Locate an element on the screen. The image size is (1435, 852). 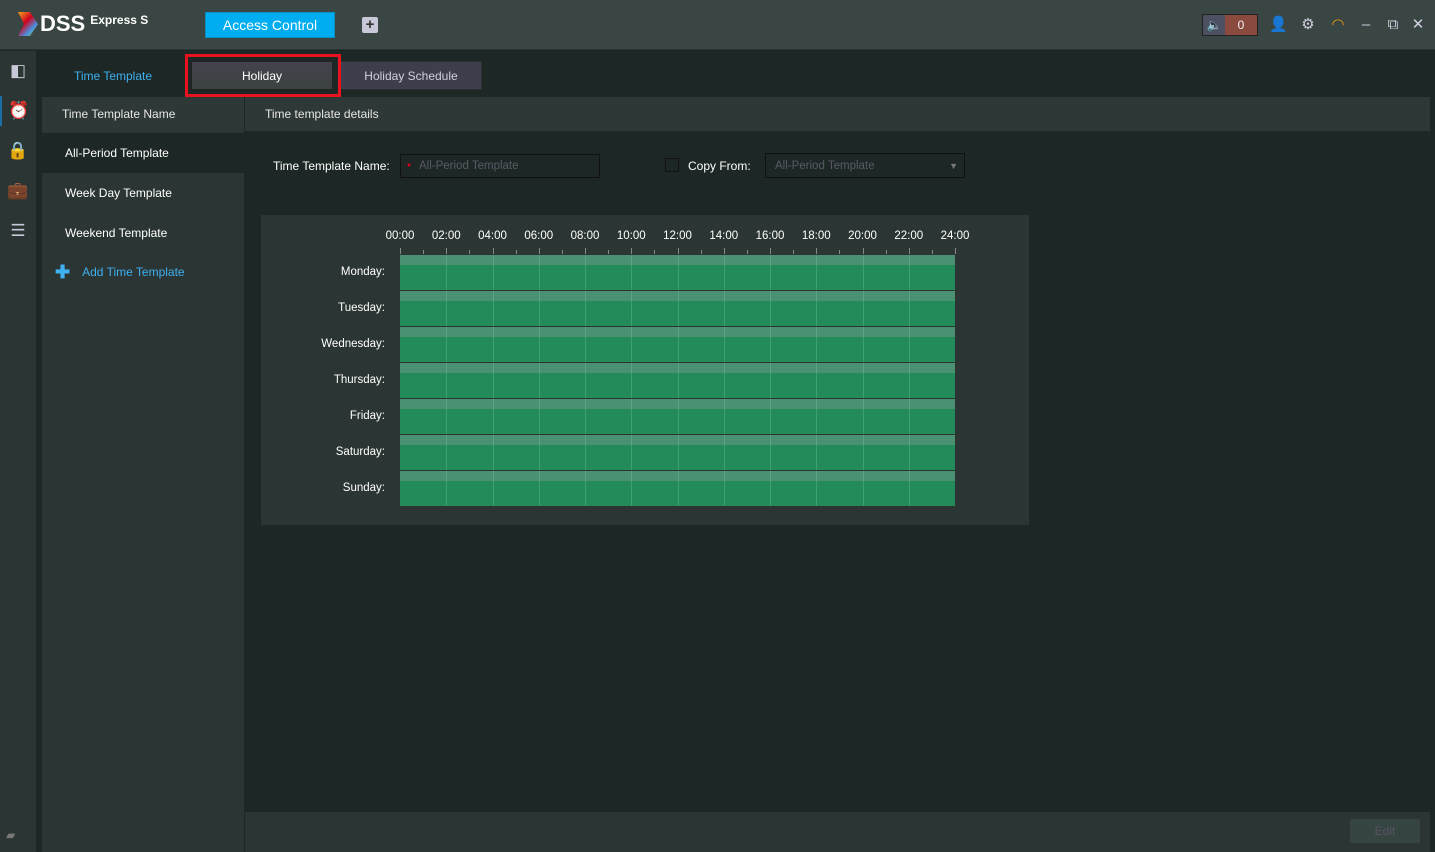
required-marker: • is located at coordinates (409, 166).